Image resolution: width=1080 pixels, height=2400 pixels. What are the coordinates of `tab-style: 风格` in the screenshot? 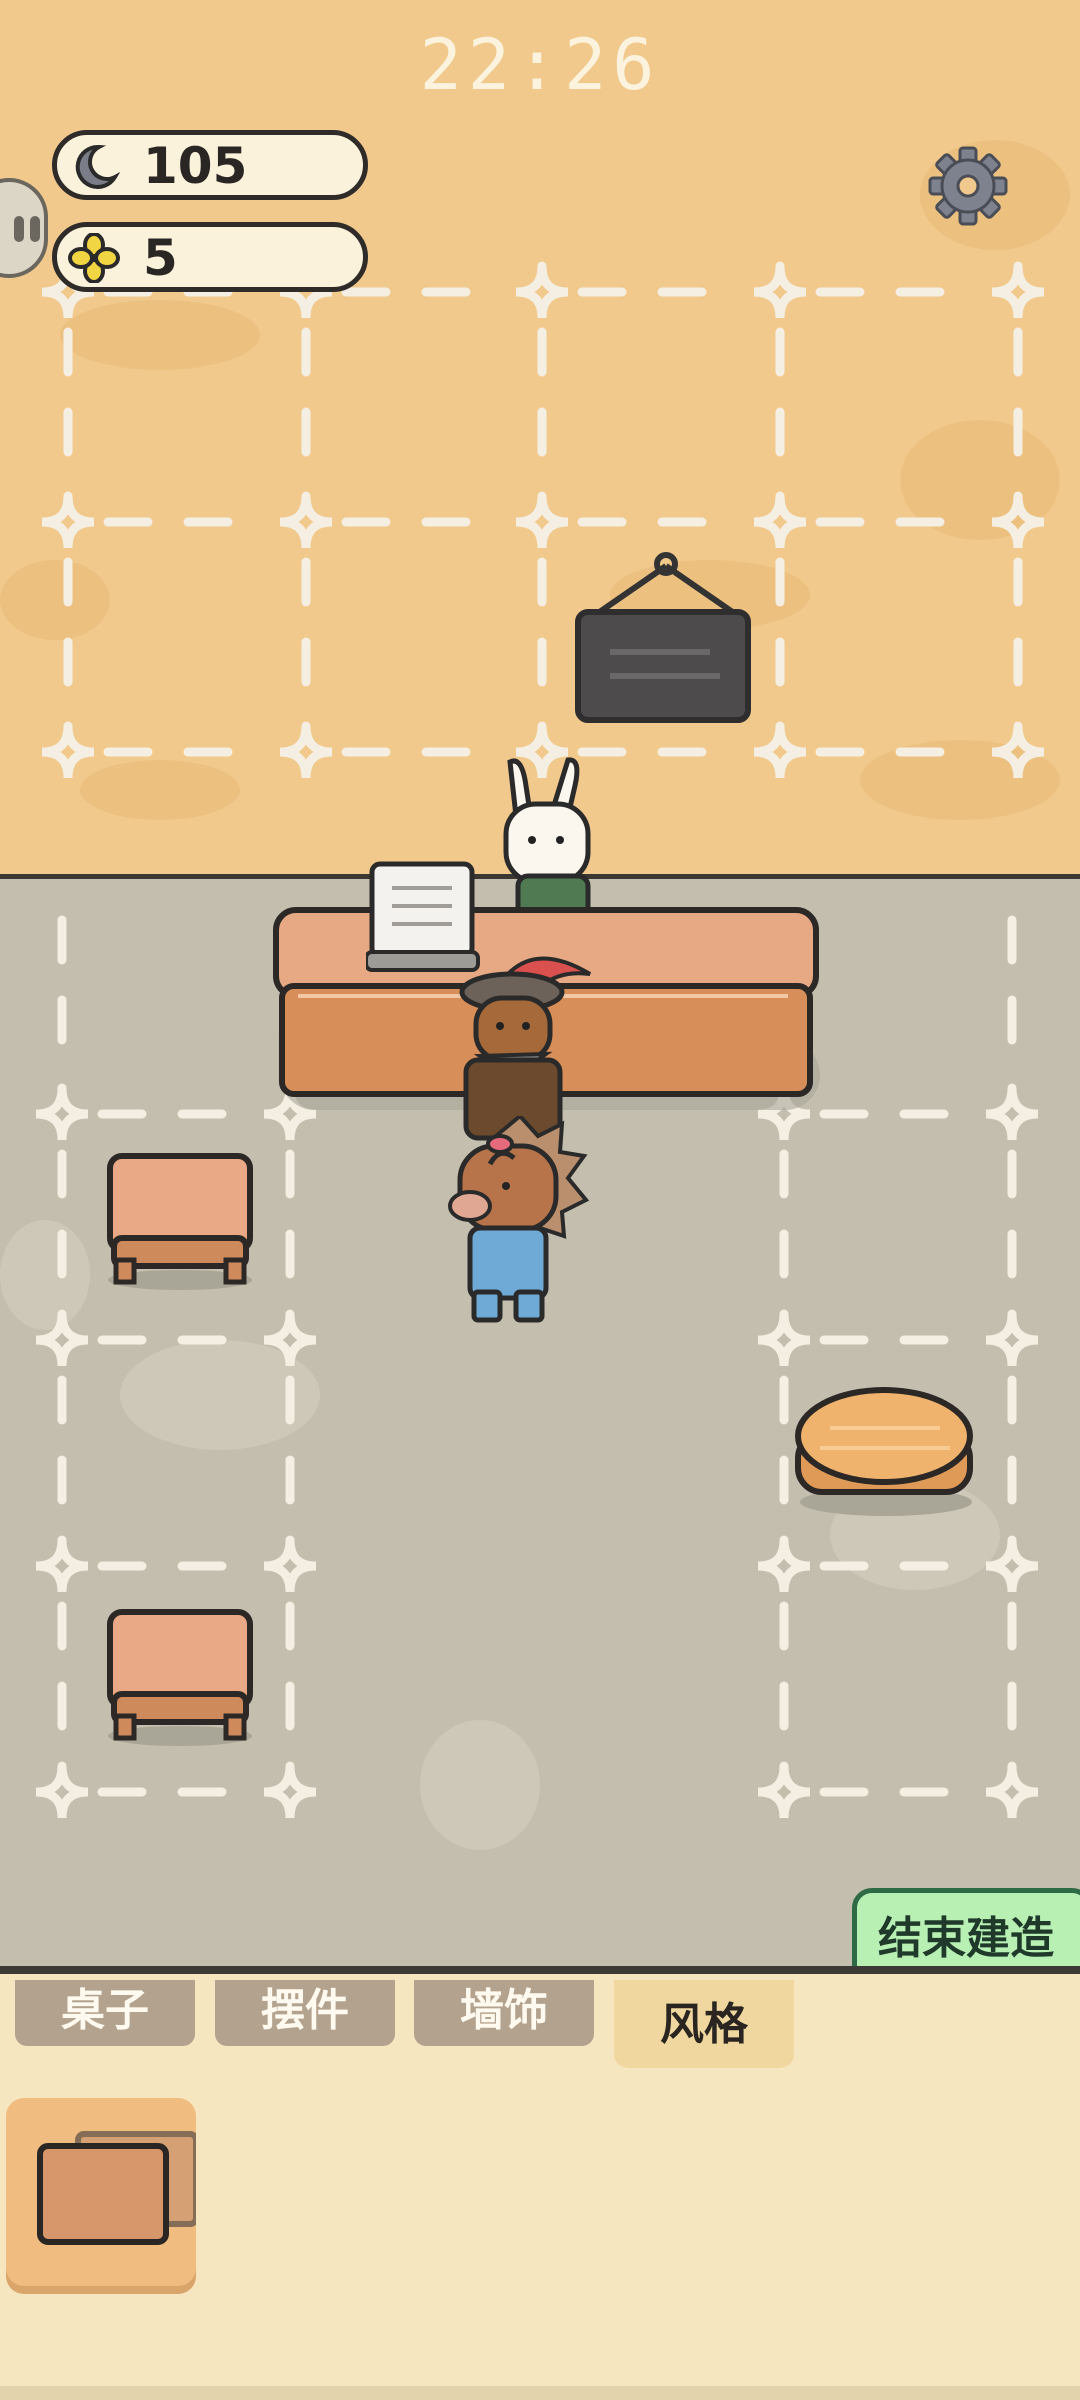 It's located at (704, 2024).